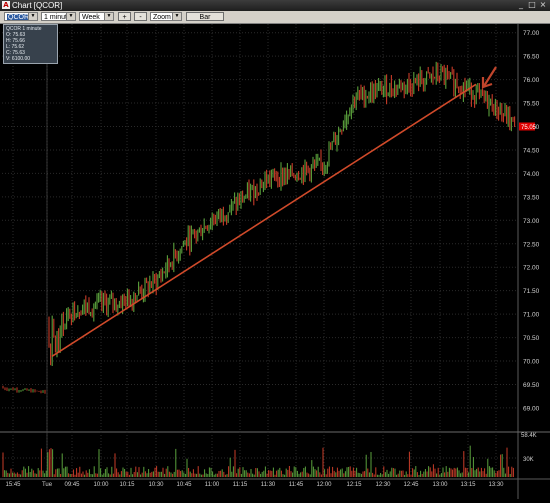 This screenshot has height=503, width=550. What do you see at coordinates (531, 221) in the screenshot?
I see `price-tick-label: 73.00` at bounding box center [531, 221].